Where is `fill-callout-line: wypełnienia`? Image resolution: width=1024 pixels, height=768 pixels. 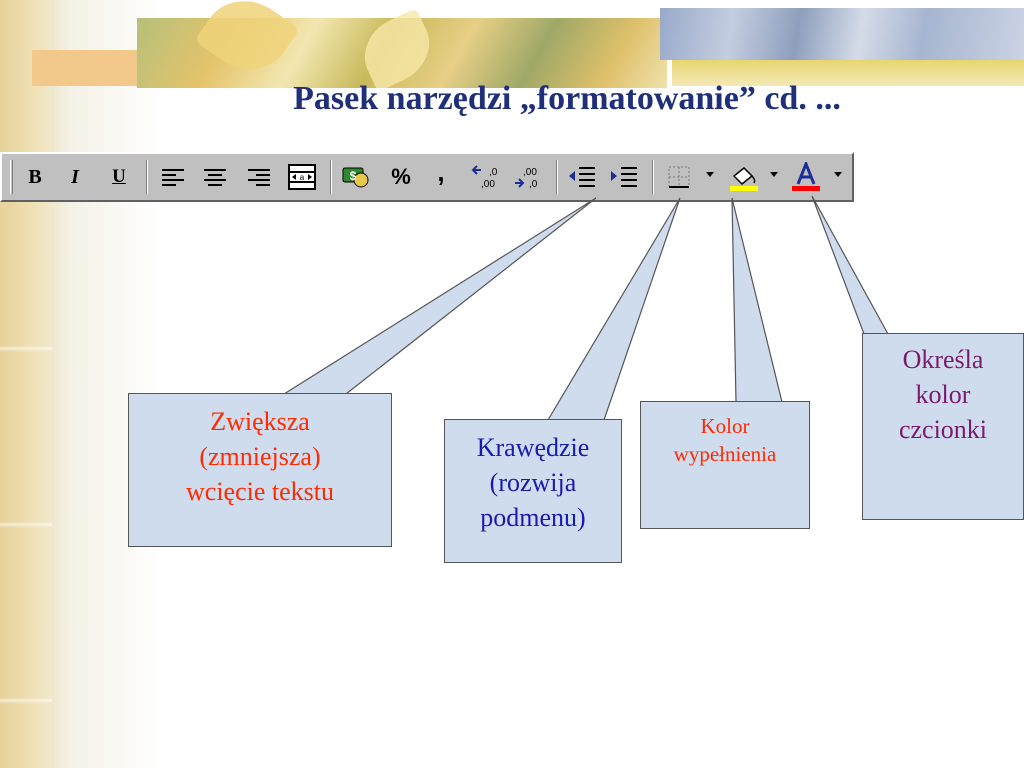
fill-callout-line: wypełnienia is located at coordinates (725, 454).